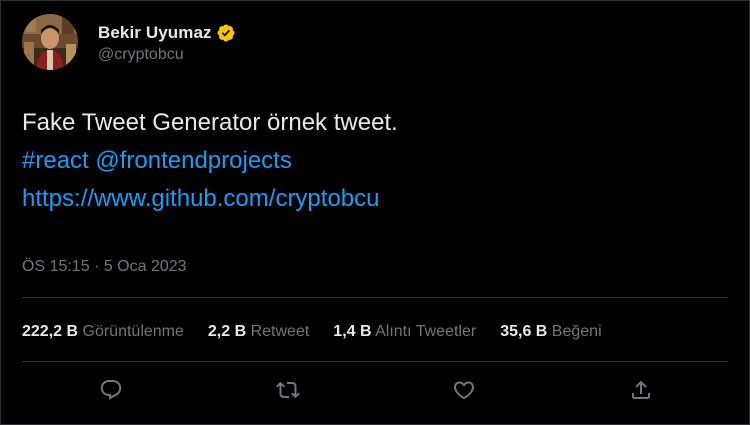 The width and height of the screenshot is (750, 425). What do you see at coordinates (352, 331) in the screenshot?
I see `stat-value: 1,4 B` at bounding box center [352, 331].